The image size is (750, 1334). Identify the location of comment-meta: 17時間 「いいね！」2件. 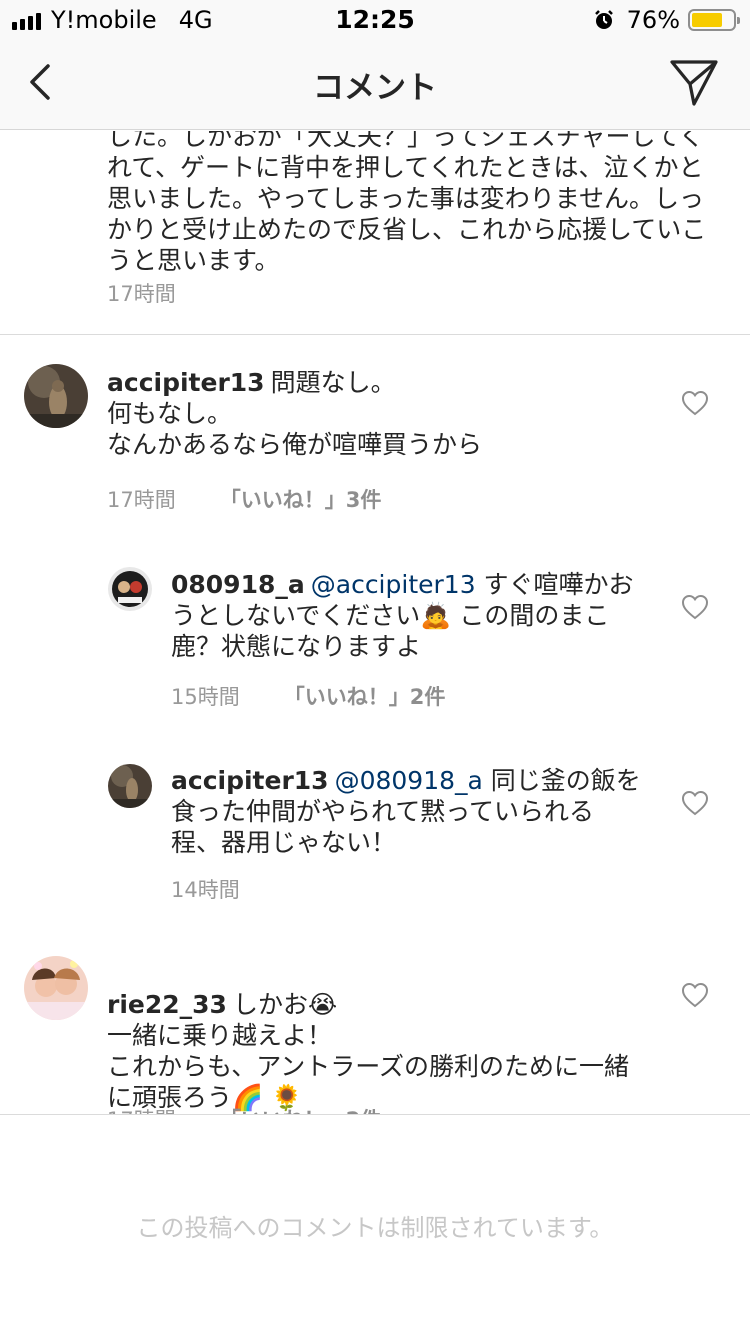
(244, 1109).